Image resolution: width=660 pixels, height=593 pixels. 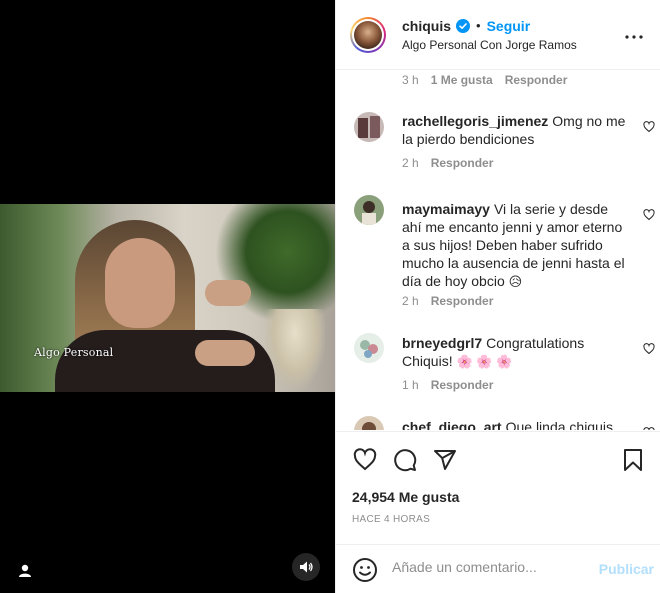 What do you see at coordinates (489, 45) in the screenshot?
I see `post-subtitle: Algo Personal Con Jorge Ramos` at bounding box center [489, 45].